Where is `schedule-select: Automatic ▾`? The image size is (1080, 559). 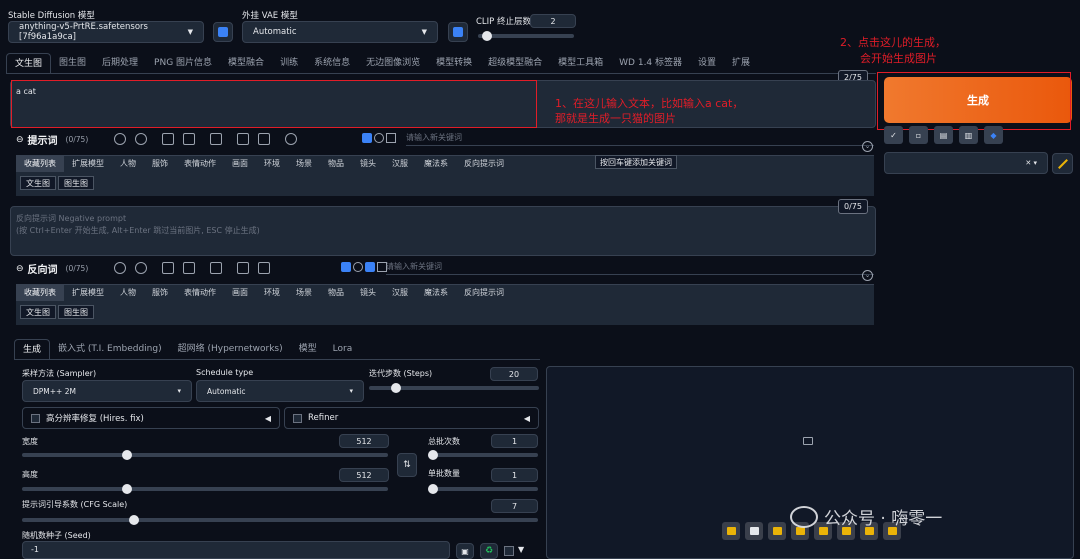
schedule-select: Automatic ▾ is located at coordinates (280, 391).